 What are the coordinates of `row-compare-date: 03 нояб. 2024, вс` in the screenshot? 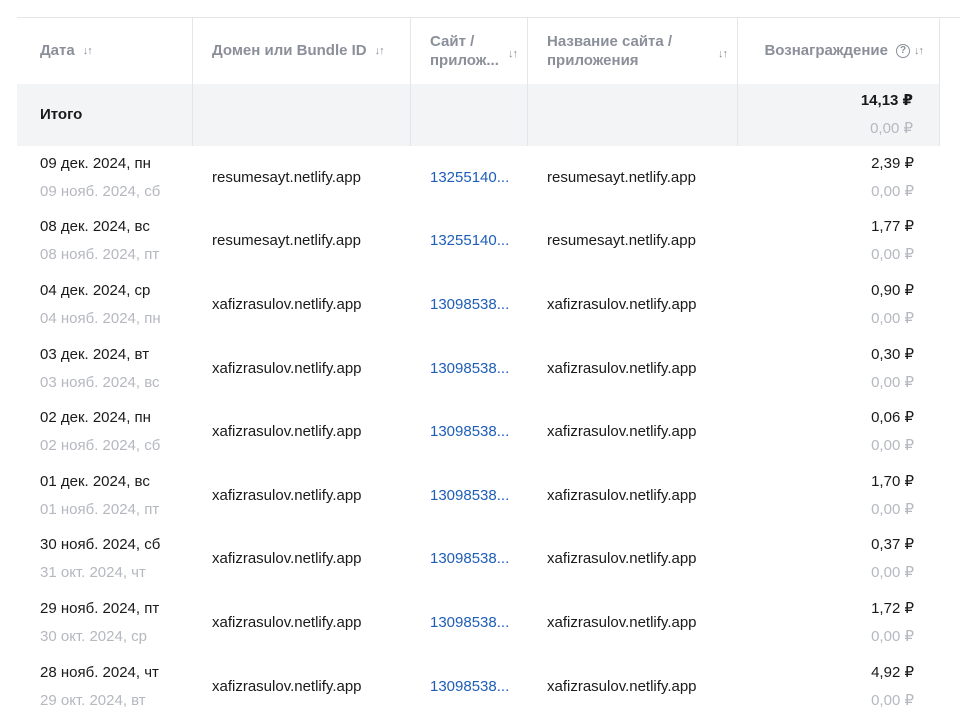 It's located at (100, 382).